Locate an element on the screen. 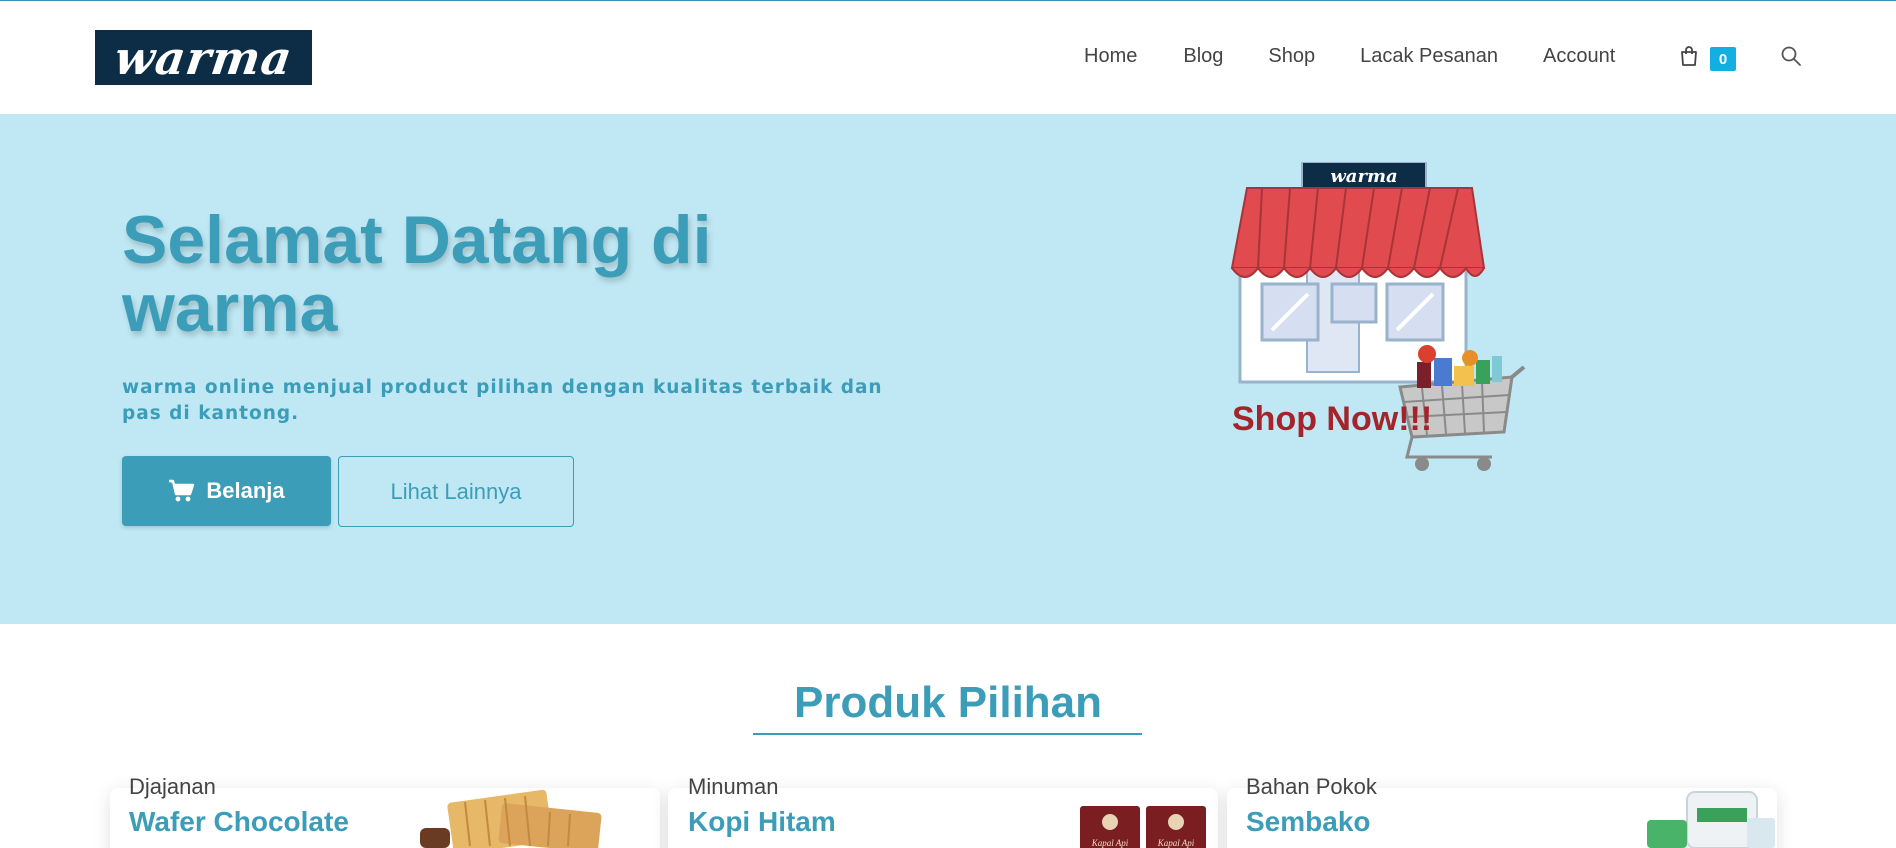 Image resolution: width=1896 pixels, height=848 pixels. logo-text: warma is located at coordinates (203, 57).